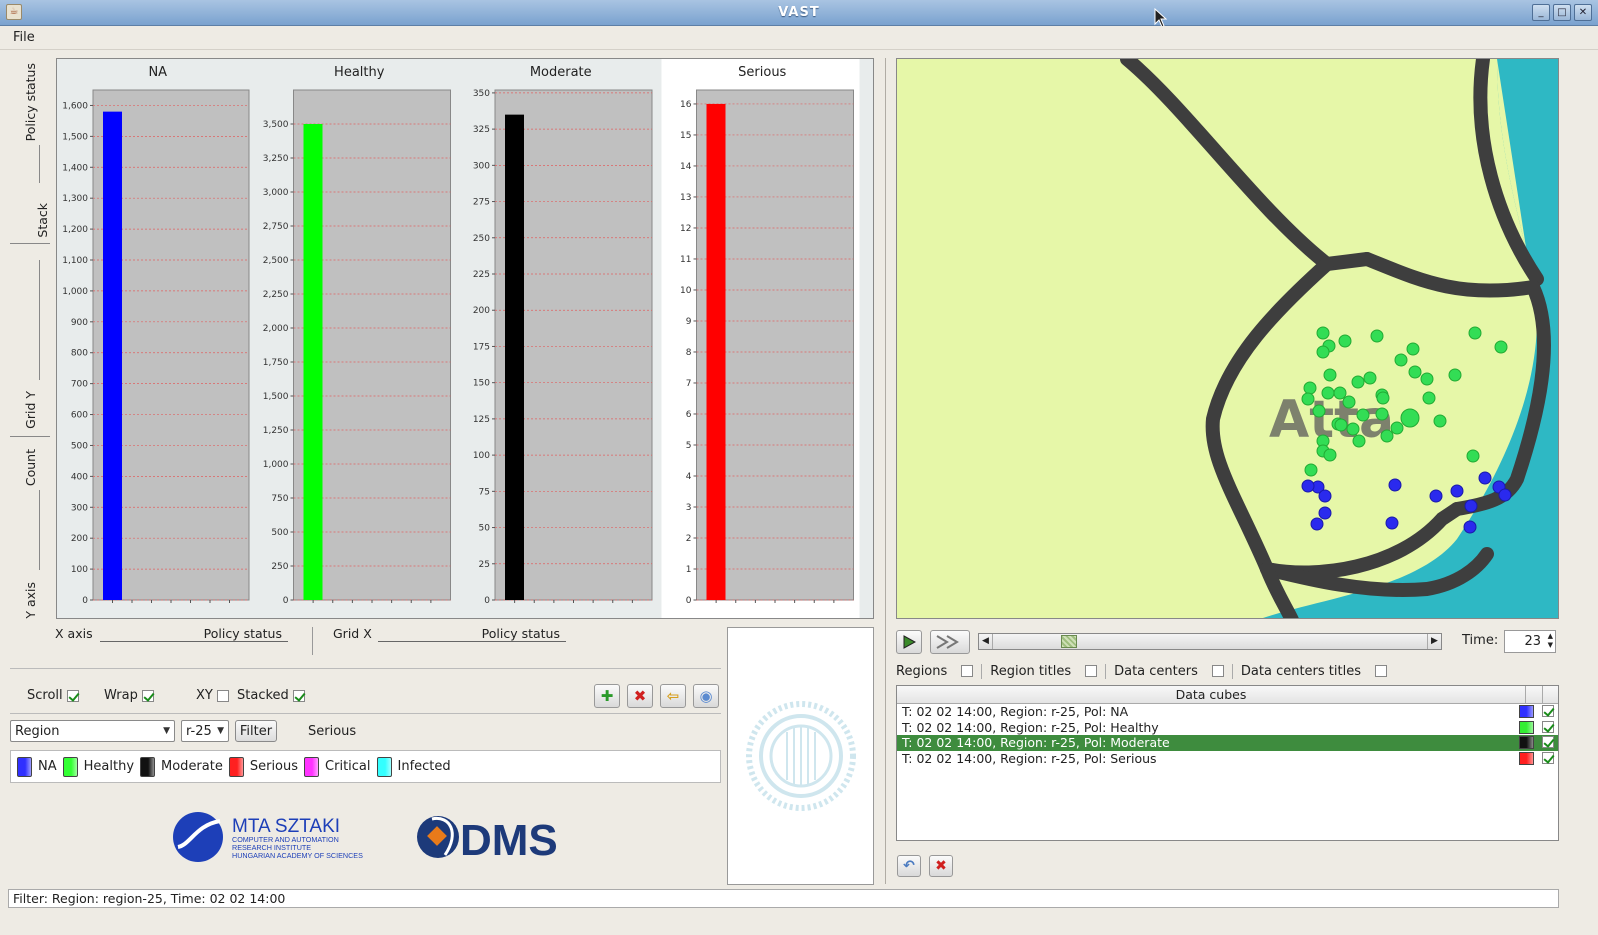 This screenshot has width=1598, height=935. What do you see at coordinates (205, 731) in the screenshot?
I see `filter-value-select: r-25 ▼` at bounding box center [205, 731].